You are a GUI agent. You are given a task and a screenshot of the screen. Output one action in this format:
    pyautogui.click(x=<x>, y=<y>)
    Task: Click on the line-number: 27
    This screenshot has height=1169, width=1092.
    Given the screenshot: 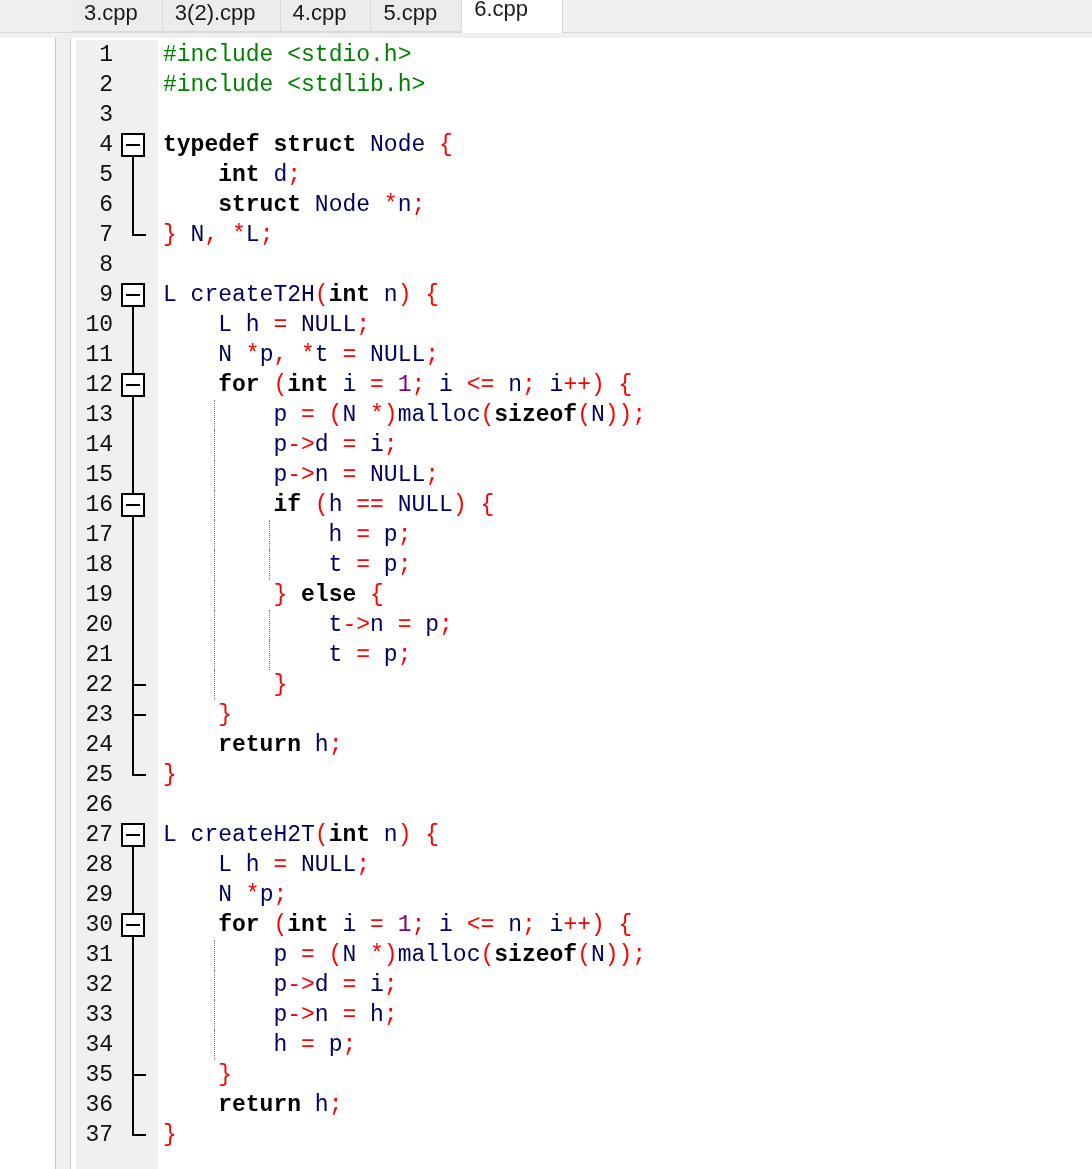 What is the action you would take?
    pyautogui.click(x=99, y=835)
    